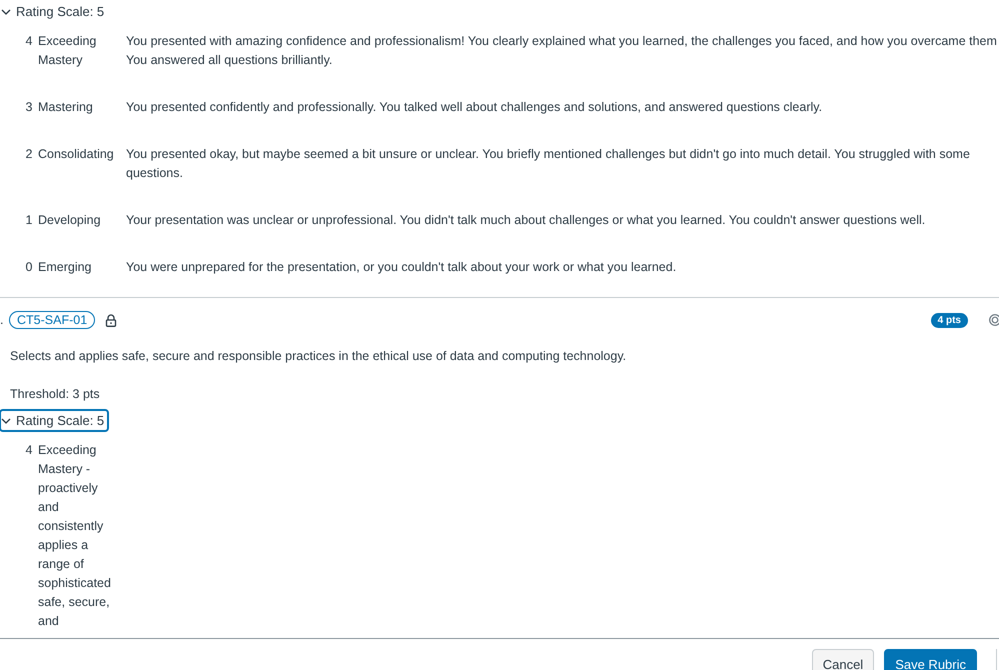  What do you see at coordinates (994, 320) in the screenshot?
I see `target-icon` at bounding box center [994, 320].